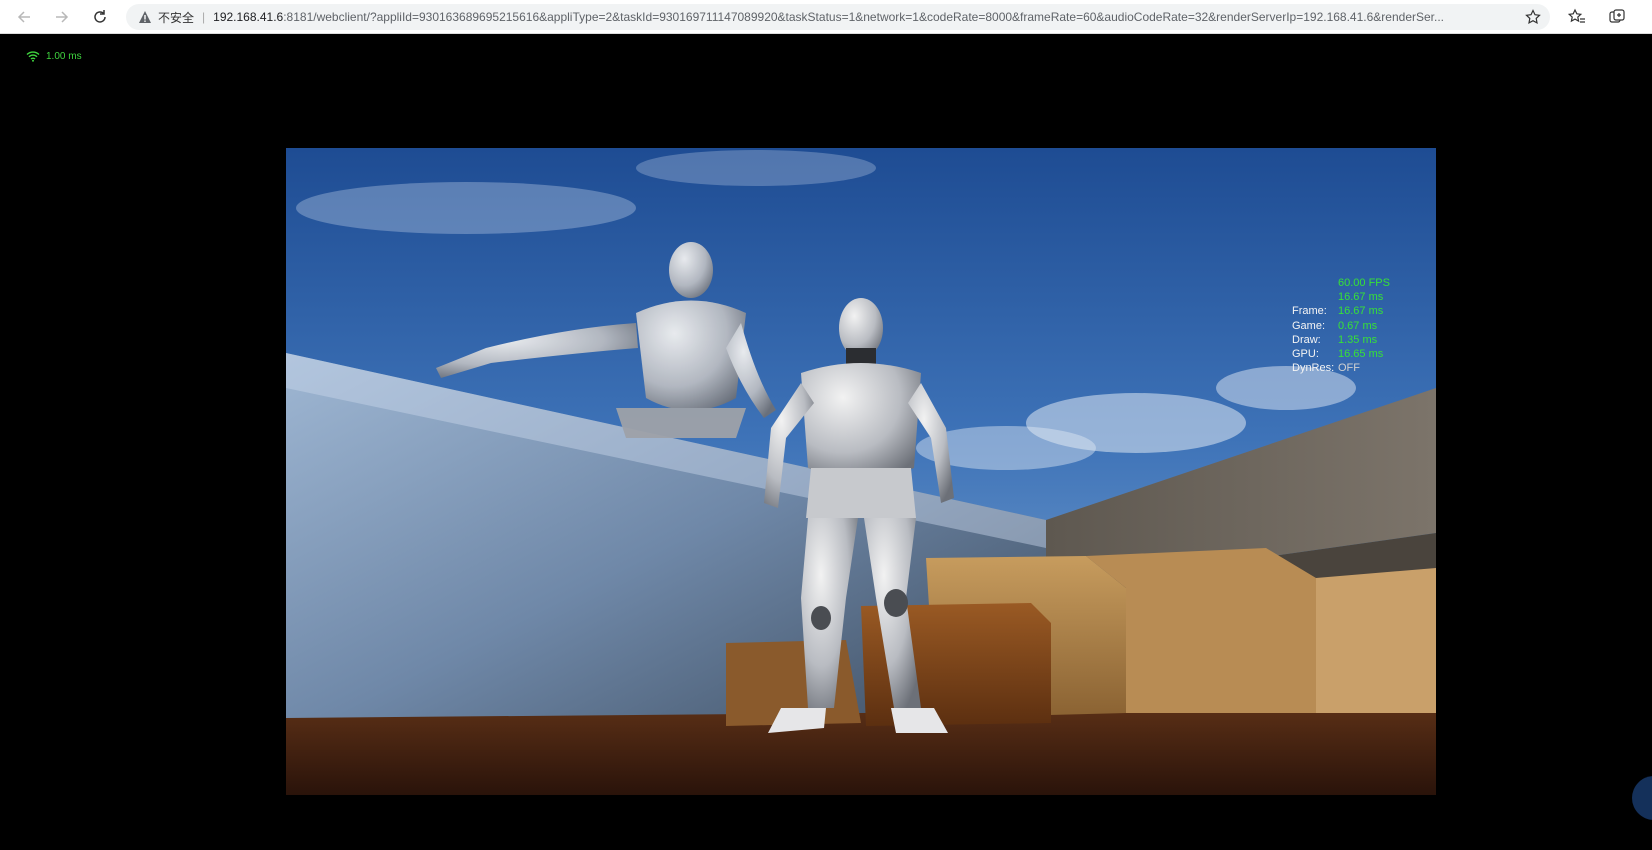 This screenshot has width=1652, height=850. Describe the element at coordinates (1305, 354) in the screenshot. I see `stat-label: GPU:` at that location.